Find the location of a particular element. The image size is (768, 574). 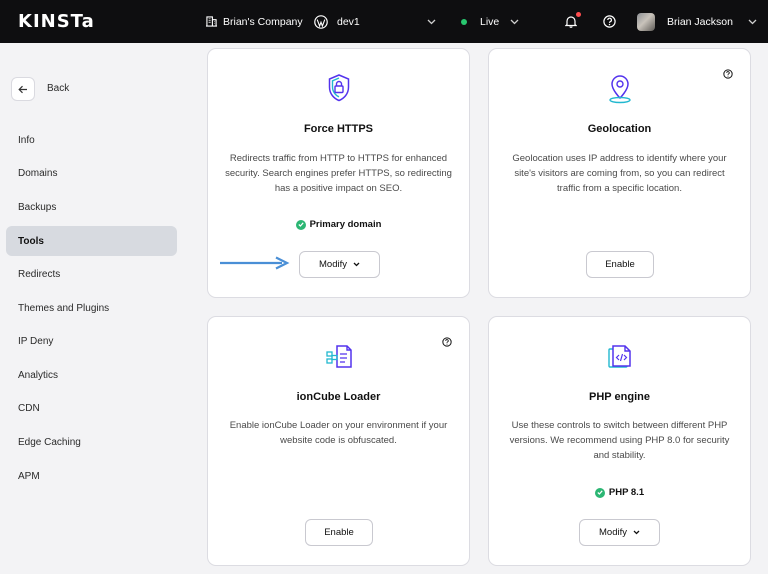

avatar is located at coordinates (646, 21).